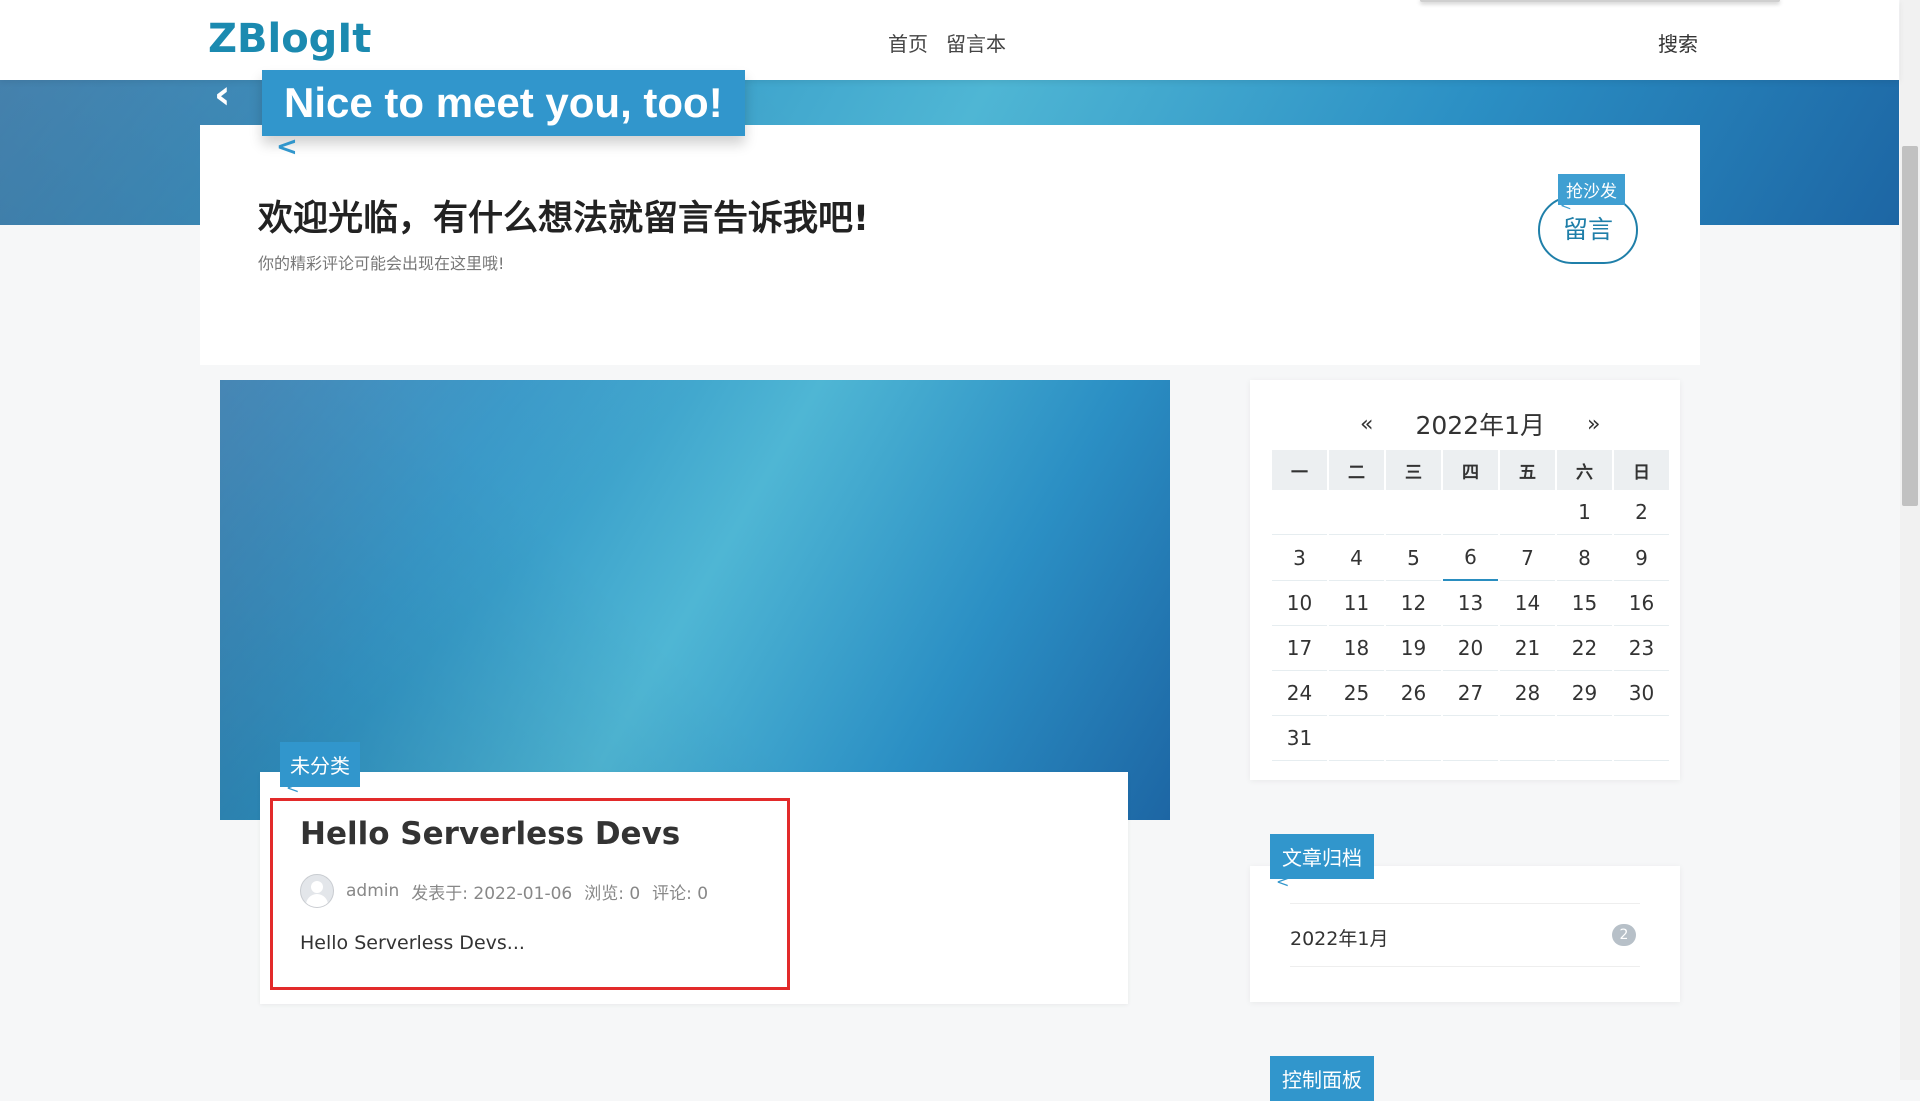 This screenshot has height=1101, width=1920. Describe the element at coordinates (1470, 558) in the screenshot. I see `calendar-day-today: 6` at that location.